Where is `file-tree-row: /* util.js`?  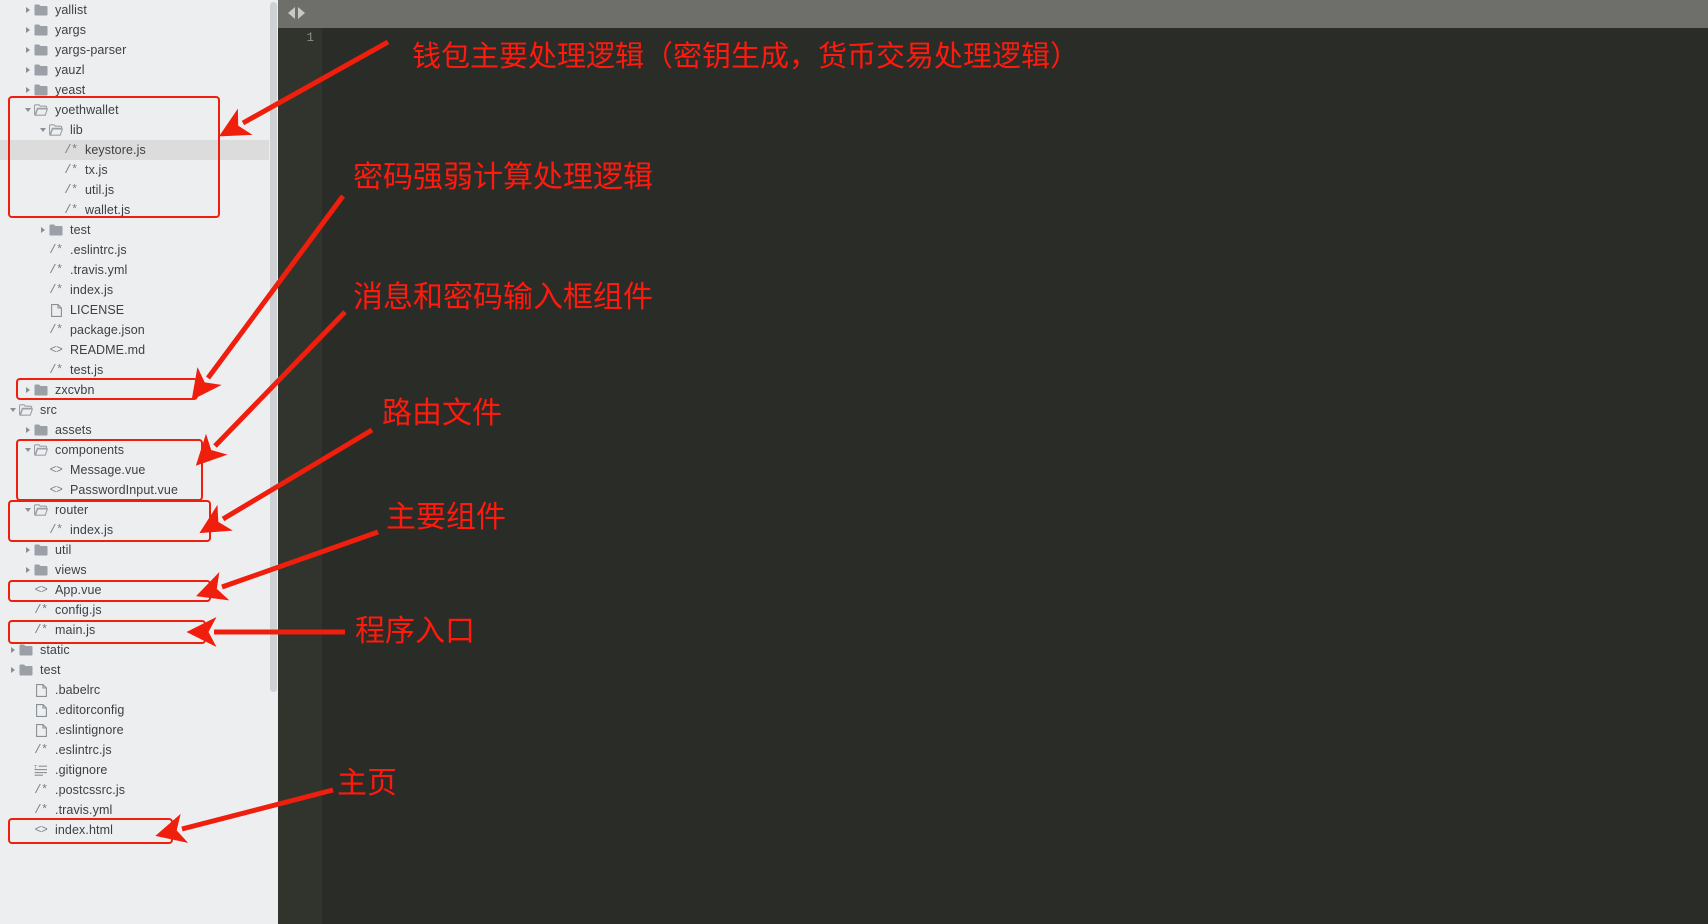 file-tree-row: /* util.js is located at coordinates (135, 190).